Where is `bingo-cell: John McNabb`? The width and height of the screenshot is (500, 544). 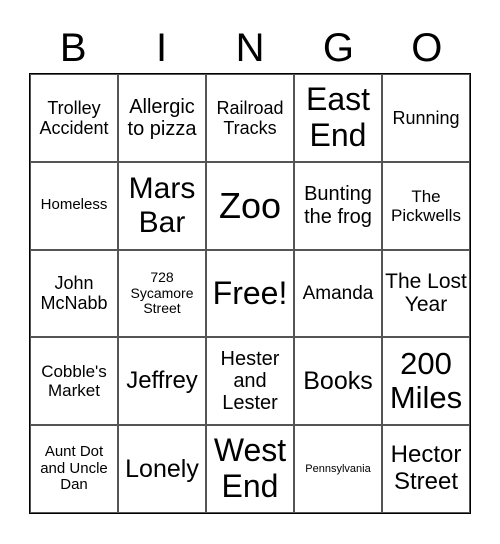 bingo-cell: John McNabb is located at coordinates (74, 293).